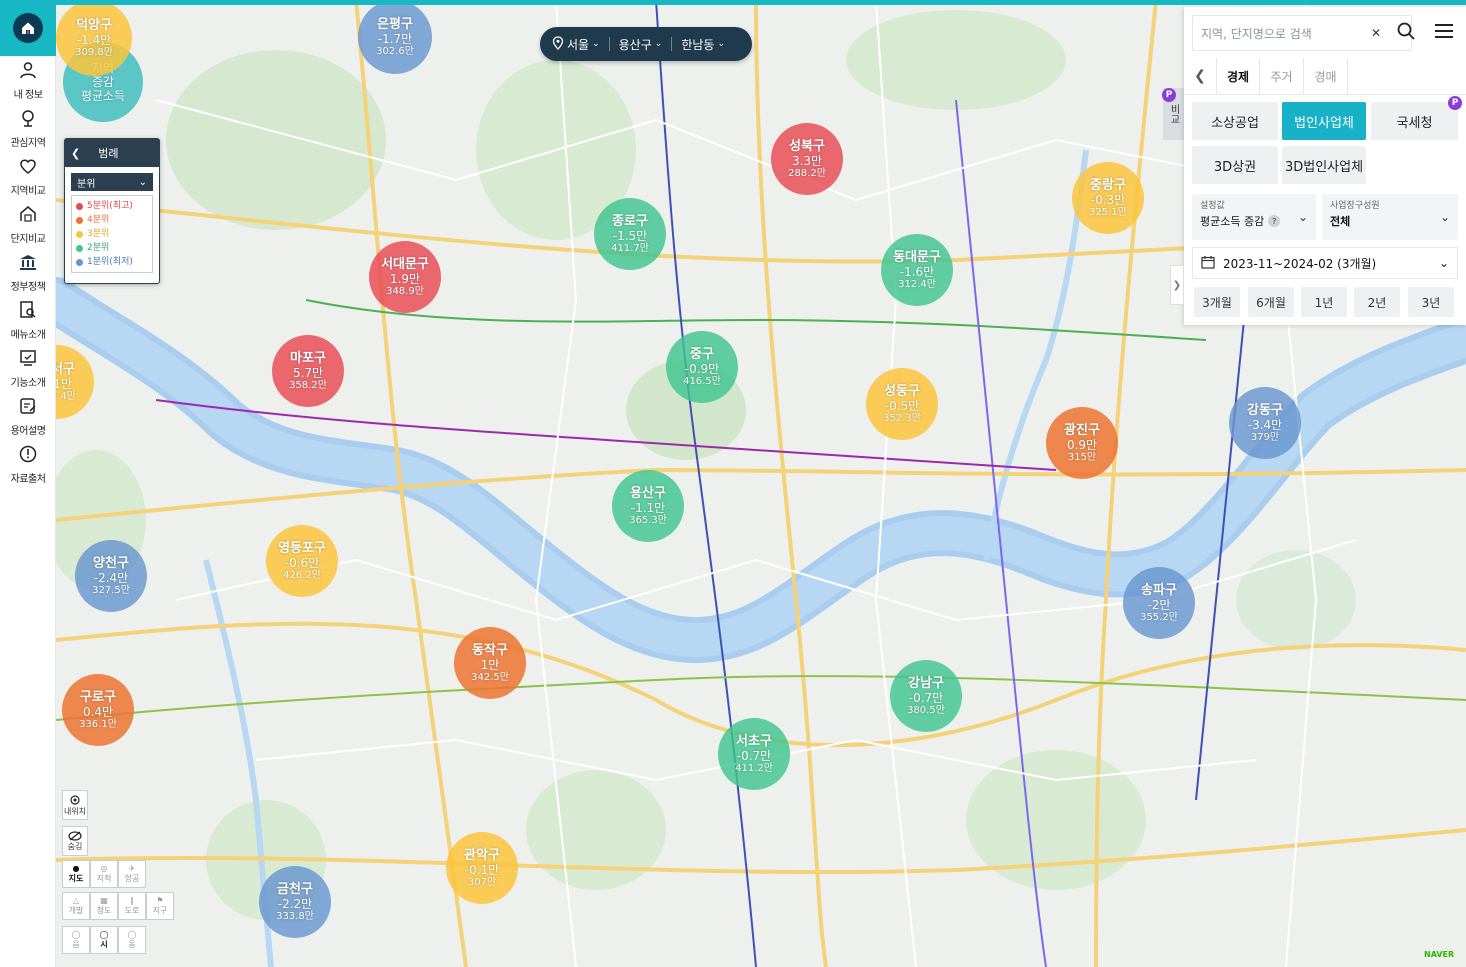  What do you see at coordinates (308, 371) in the screenshot?
I see `district-bubble: 마포구 5.7만 358.2만` at bounding box center [308, 371].